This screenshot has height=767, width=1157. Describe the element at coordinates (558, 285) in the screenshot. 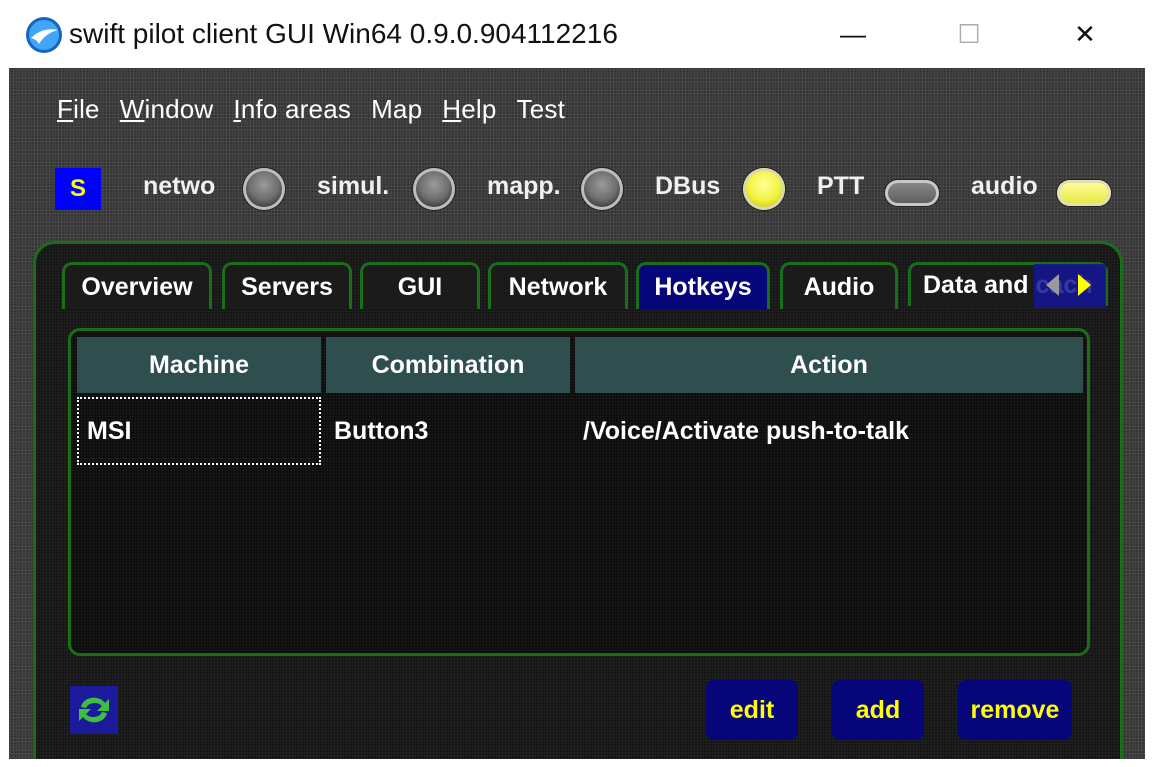

I see `tab-network: Network` at that location.